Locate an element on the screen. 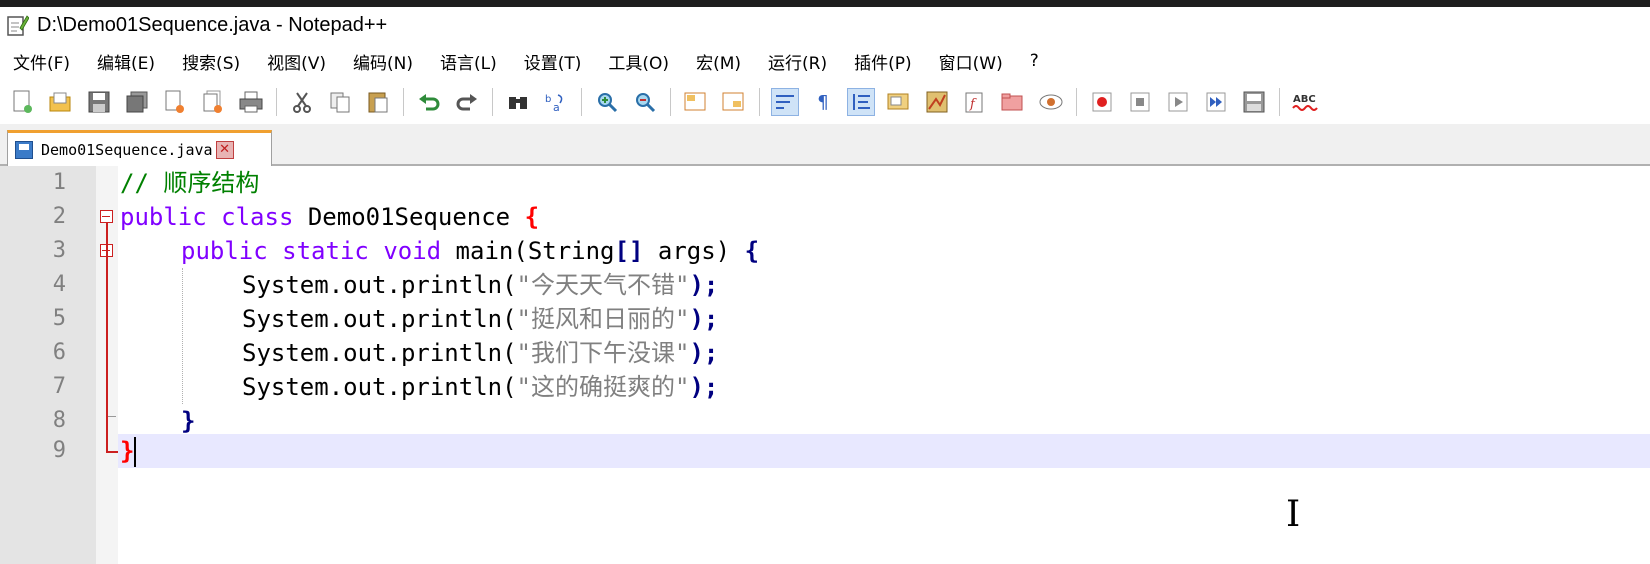 This screenshot has height=564, width=1650. function-list-icon: f is located at coordinates (975, 102).